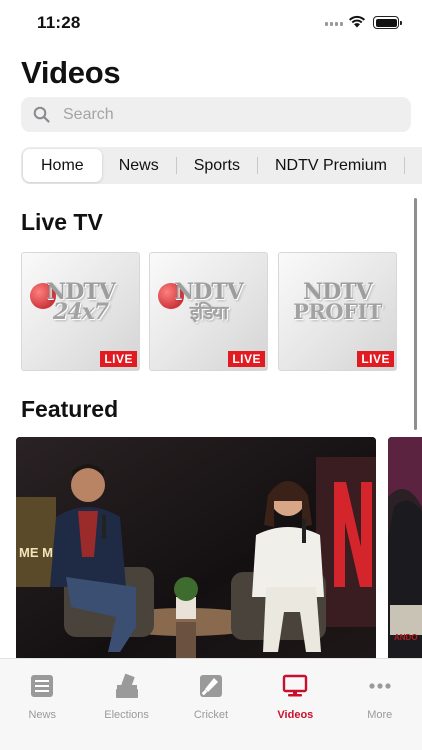 This screenshot has width=422, height=750. I want to click on page-title: Videos, so click(71, 72).